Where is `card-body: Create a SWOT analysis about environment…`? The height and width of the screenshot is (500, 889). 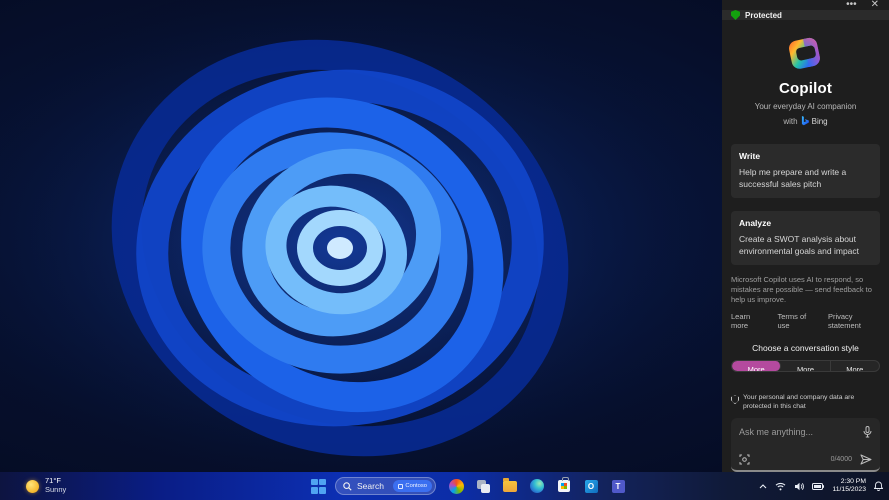 card-body: Create a SWOT analysis about environment… is located at coordinates (799, 244).